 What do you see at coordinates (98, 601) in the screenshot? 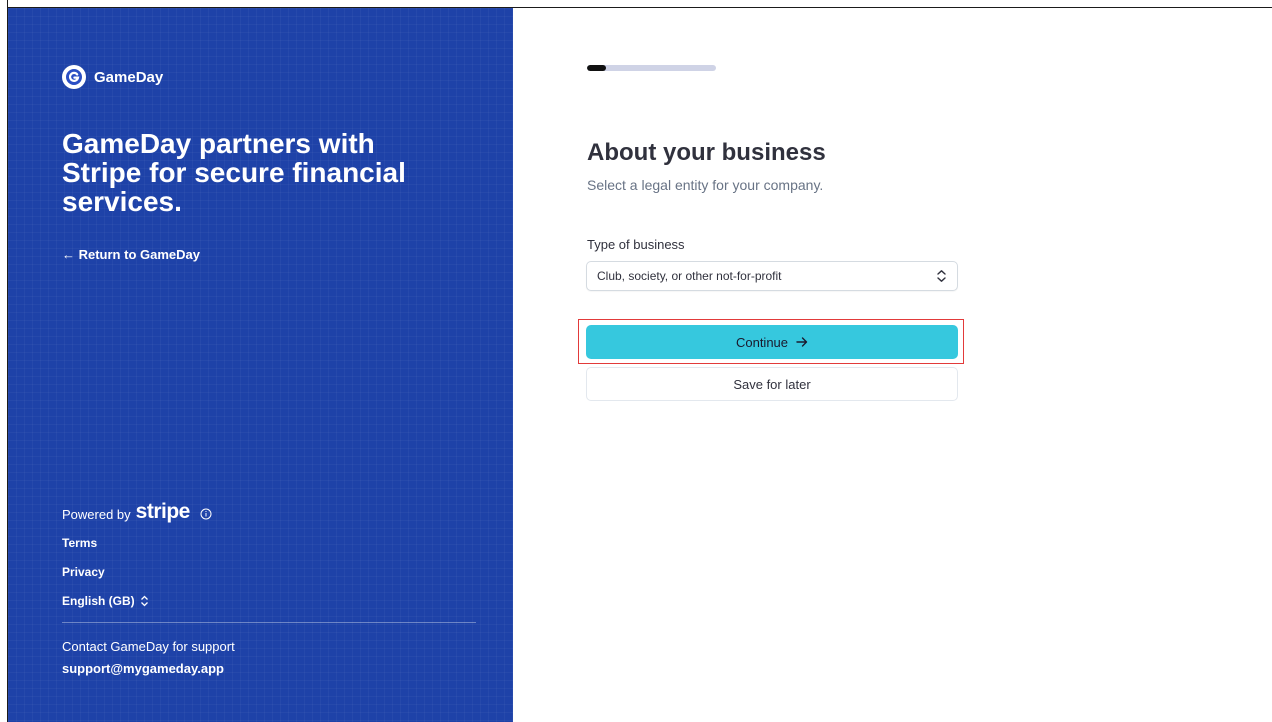
I see `language-label: English (GB)` at bounding box center [98, 601].